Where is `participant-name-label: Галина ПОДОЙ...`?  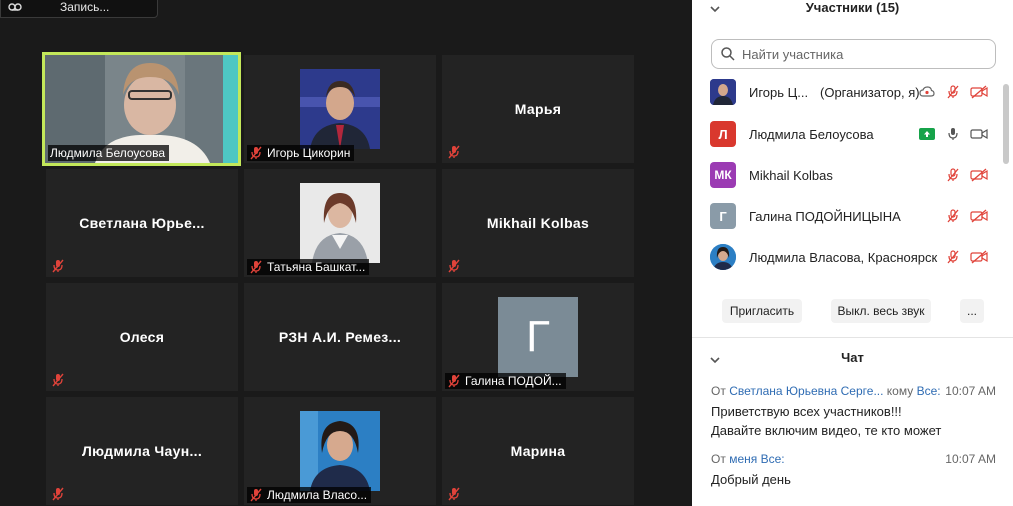
participant-name-label: Галина ПОДОЙ... is located at coordinates (505, 381).